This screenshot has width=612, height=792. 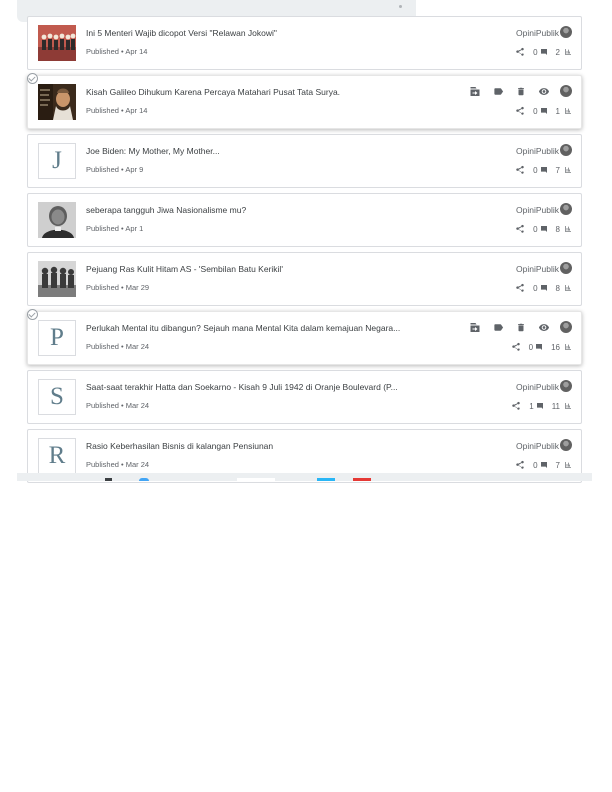 I want to click on post-stats: 07, so click(x=543, y=465).